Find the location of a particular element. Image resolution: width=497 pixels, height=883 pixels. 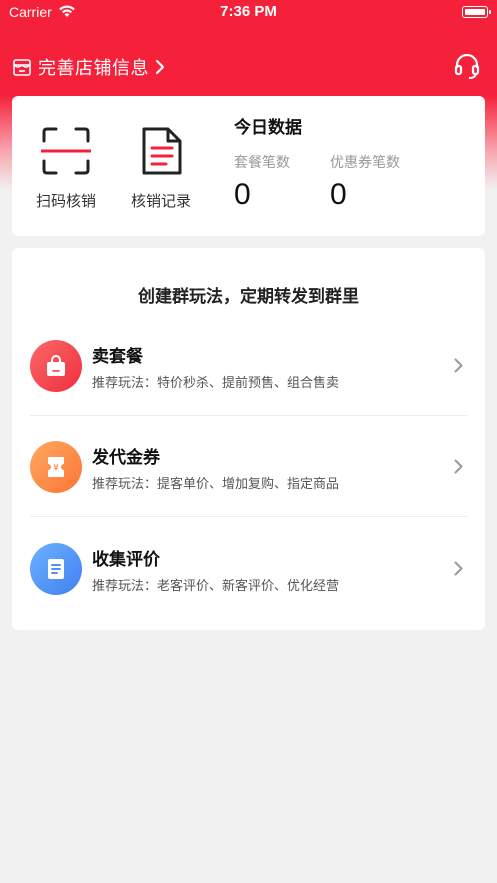

document-icon is located at coordinates (56, 569).